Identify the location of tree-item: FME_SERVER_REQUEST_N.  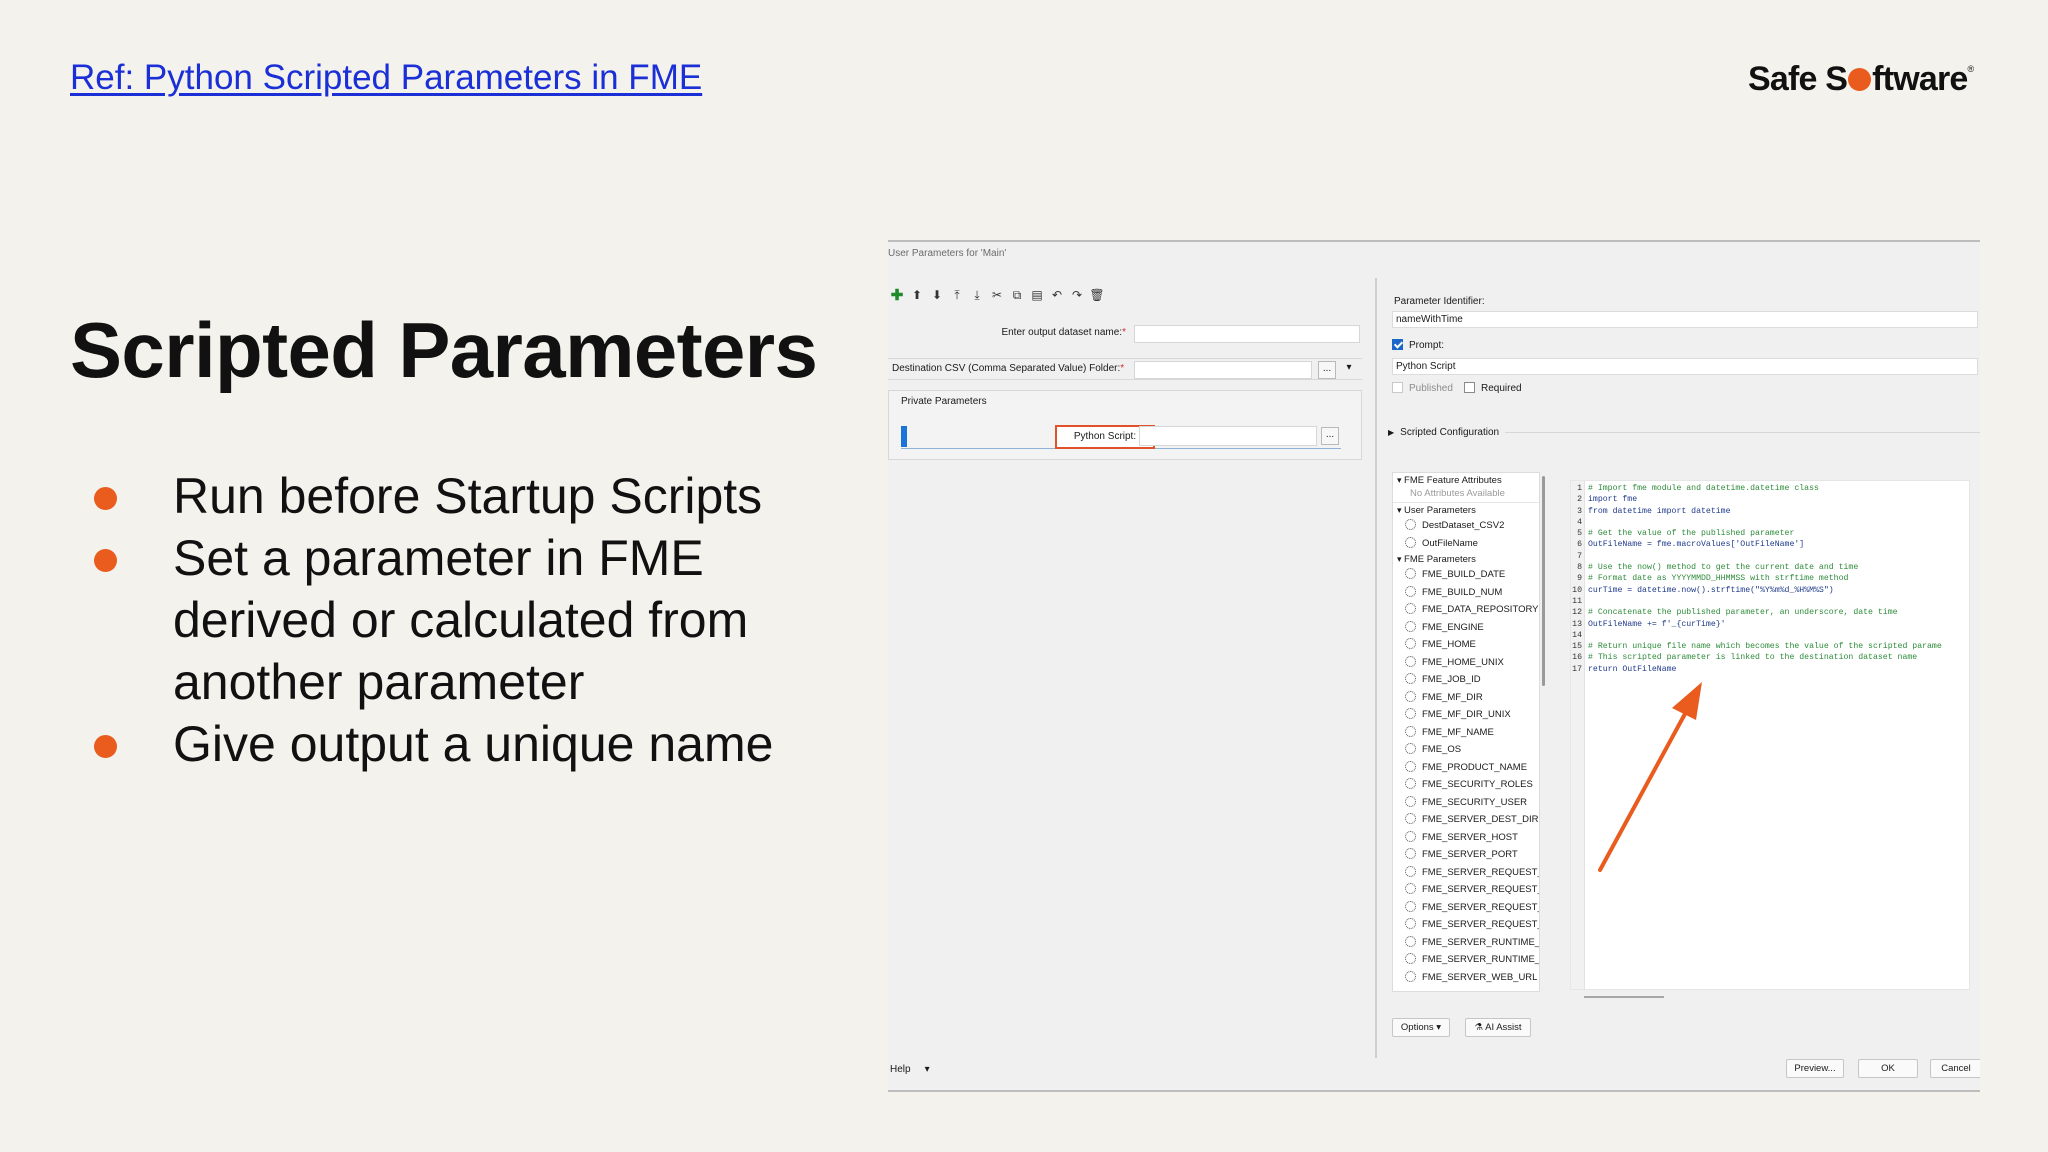
(1466, 890).